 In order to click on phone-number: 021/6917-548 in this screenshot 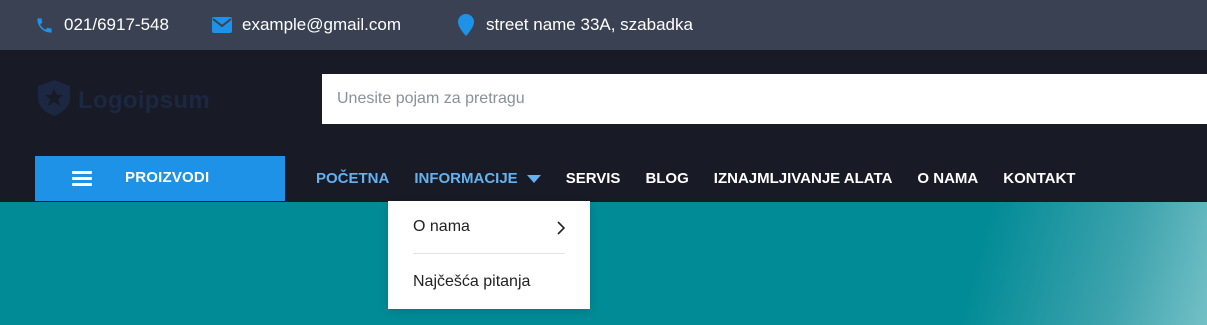, I will do `click(116, 24)`.